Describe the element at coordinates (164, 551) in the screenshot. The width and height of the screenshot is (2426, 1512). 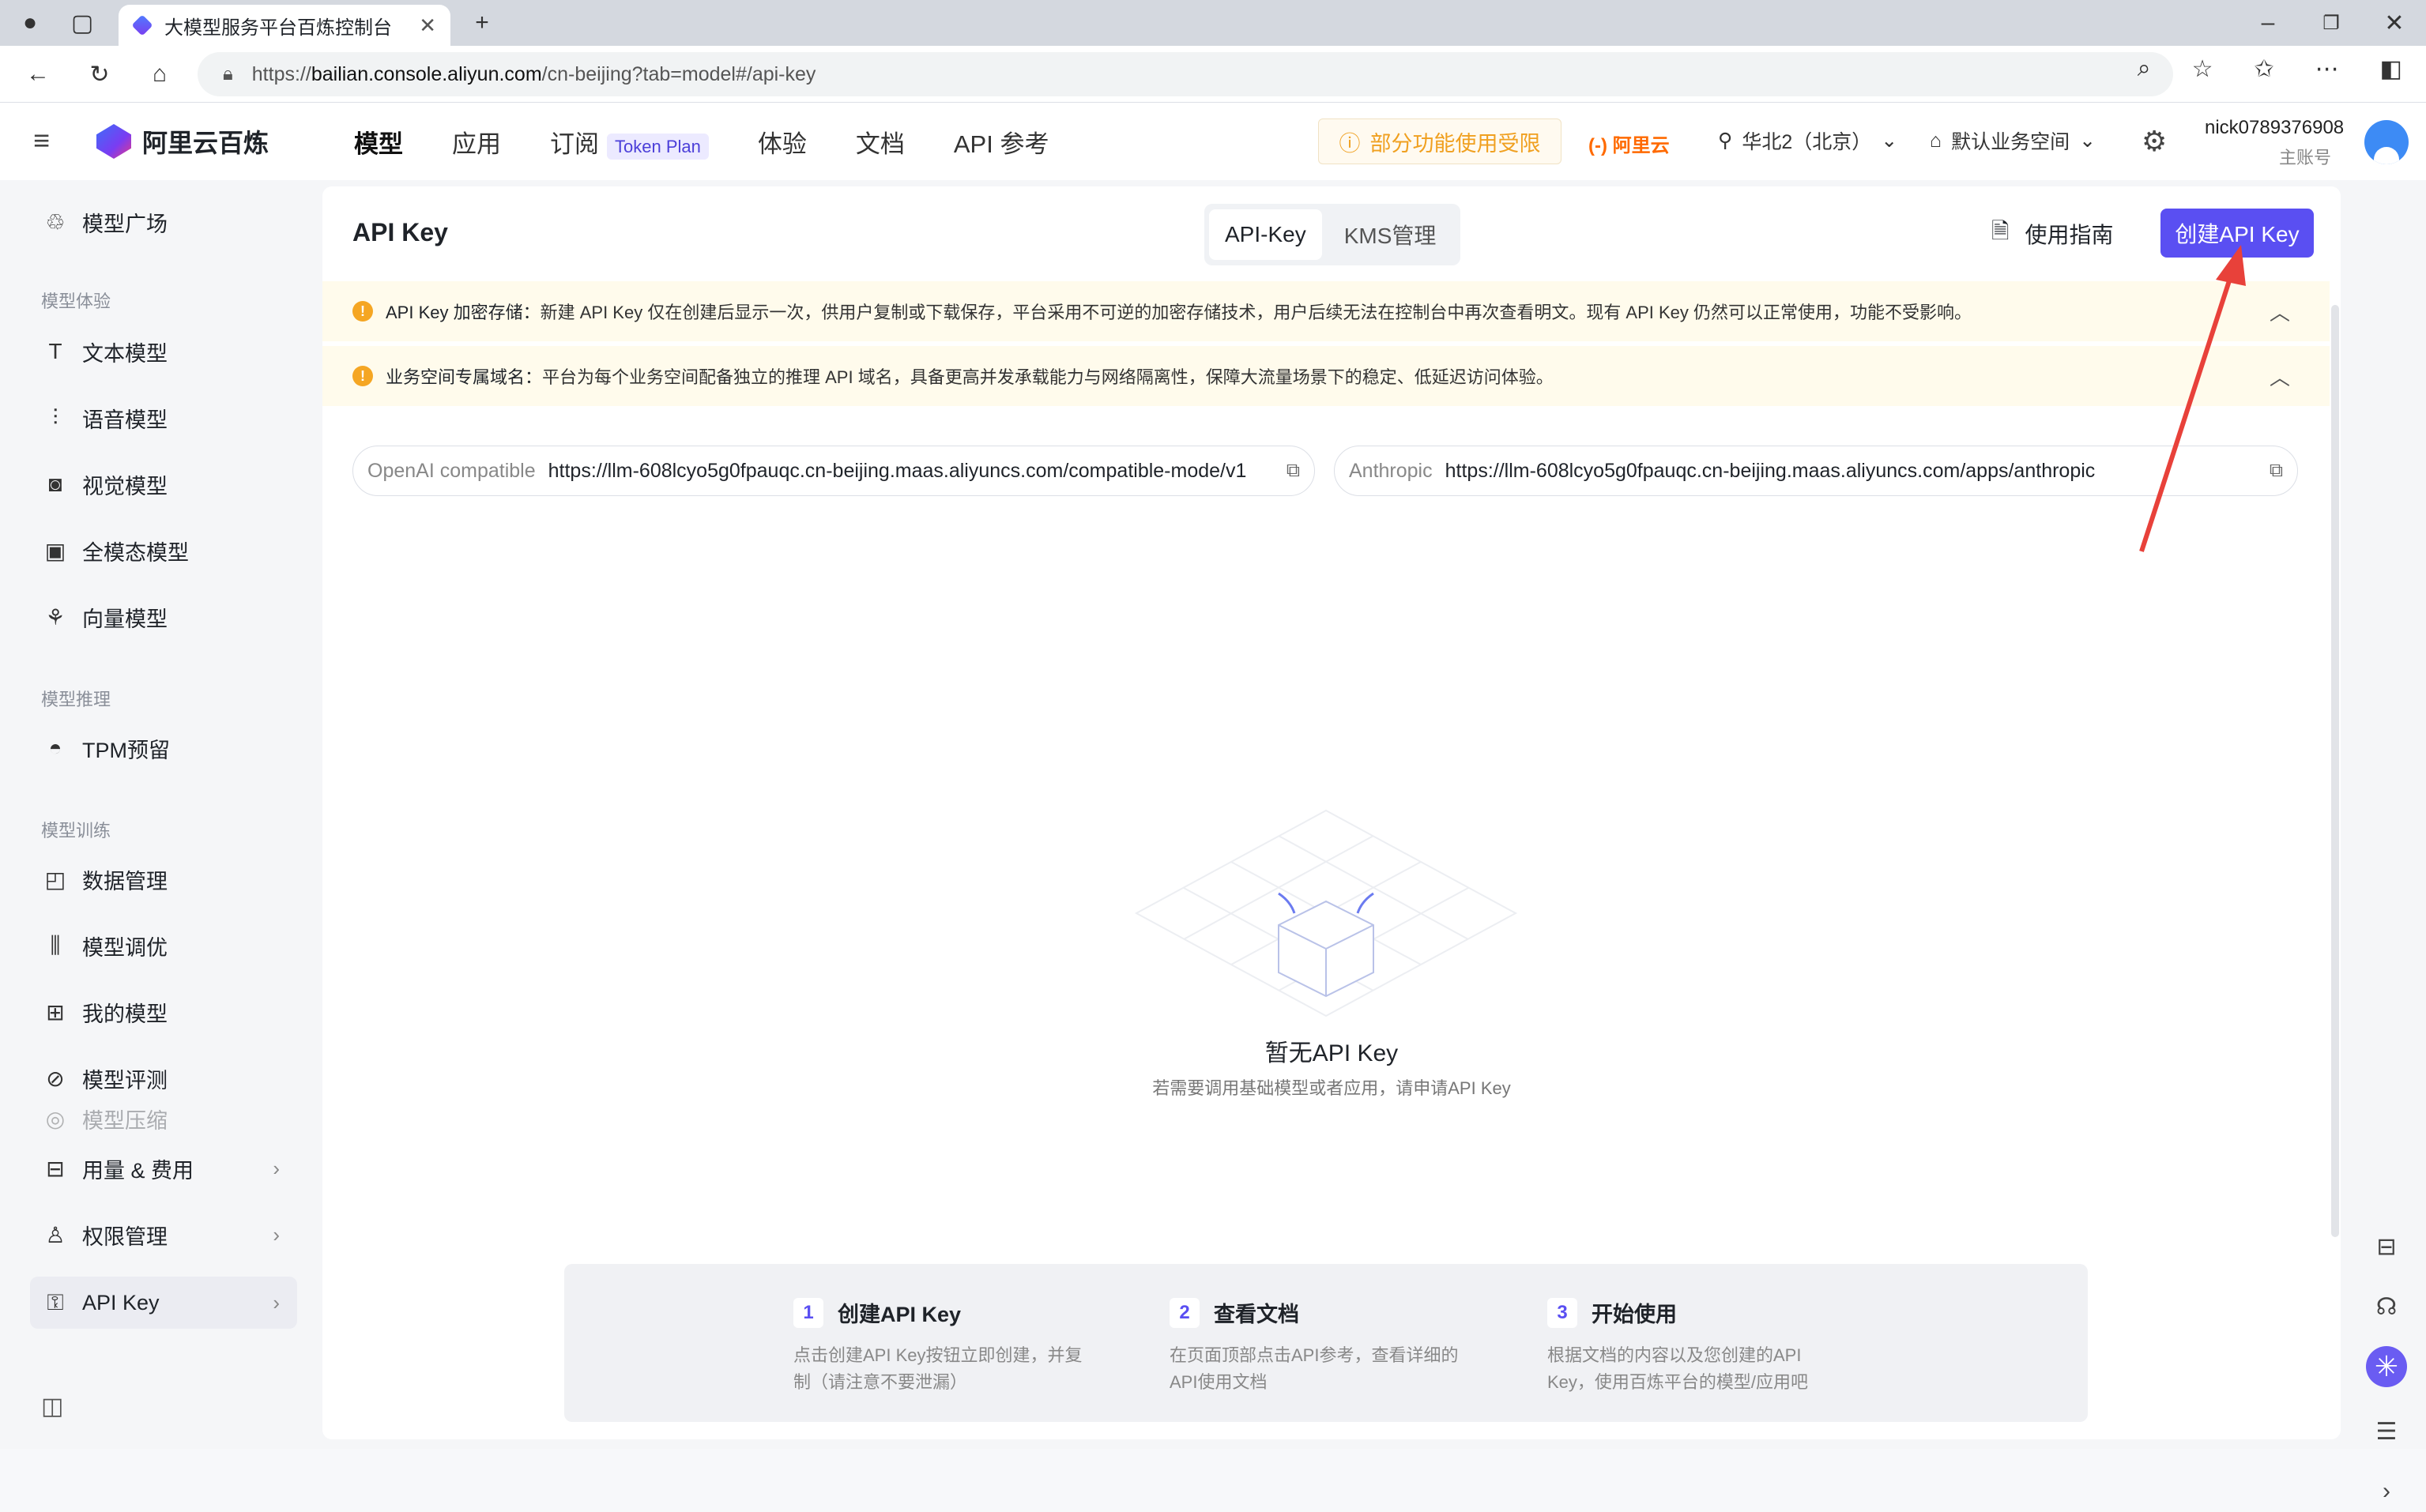
I see `sidebar-item-omni-model: ▣ 全模态模型` at that location.